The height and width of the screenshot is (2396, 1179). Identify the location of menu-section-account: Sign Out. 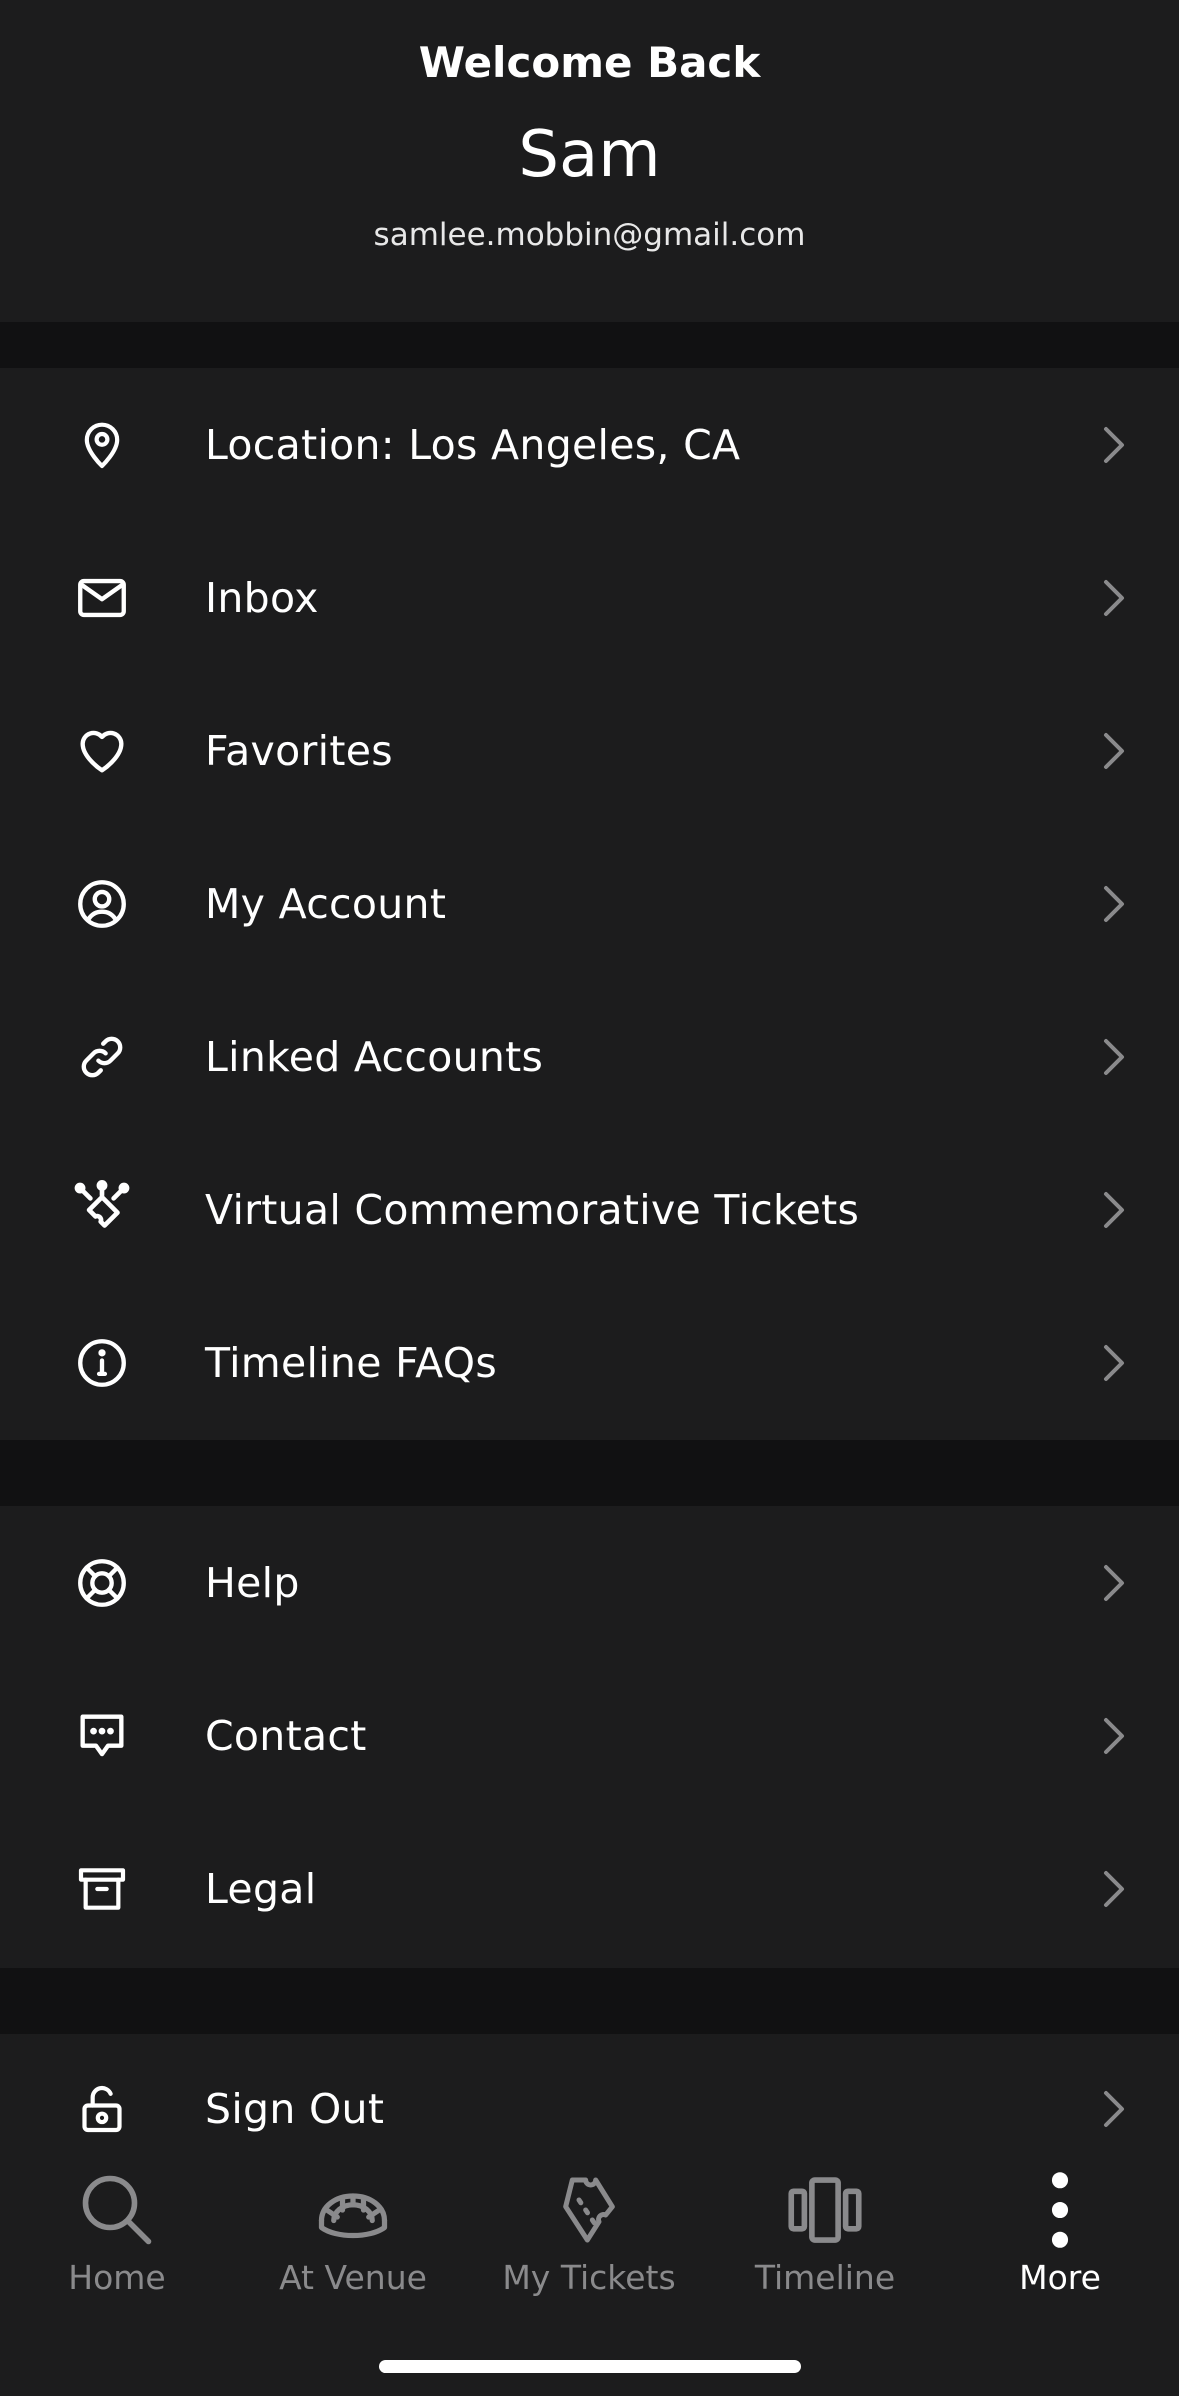
(589, 2092).